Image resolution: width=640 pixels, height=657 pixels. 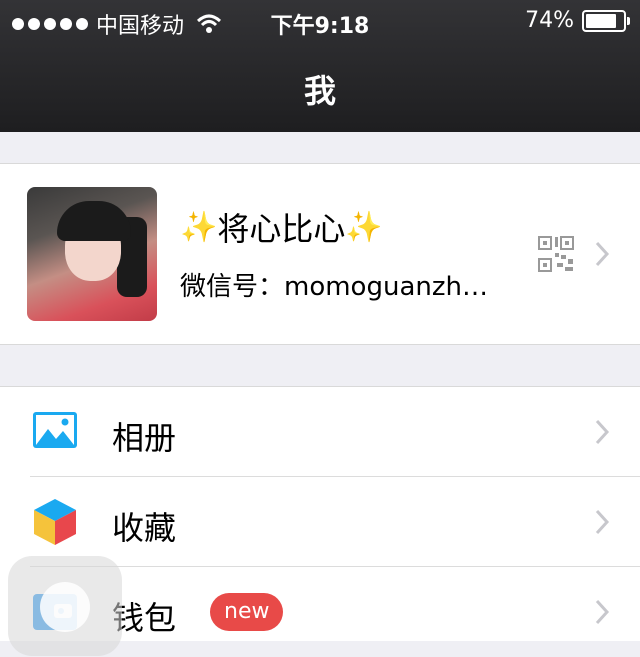 I want to click on assistive-touch-button, so click(x=65, y=606).